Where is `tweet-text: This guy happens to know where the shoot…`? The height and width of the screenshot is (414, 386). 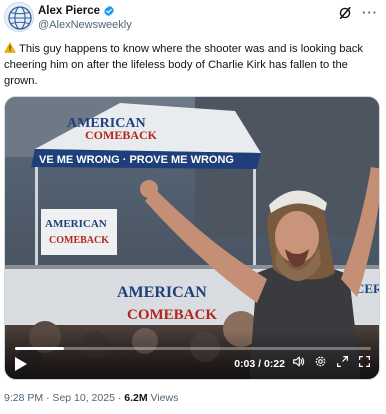 tweet-text: This guy happens to know where the shoot… is located at coordinates (192, 65).